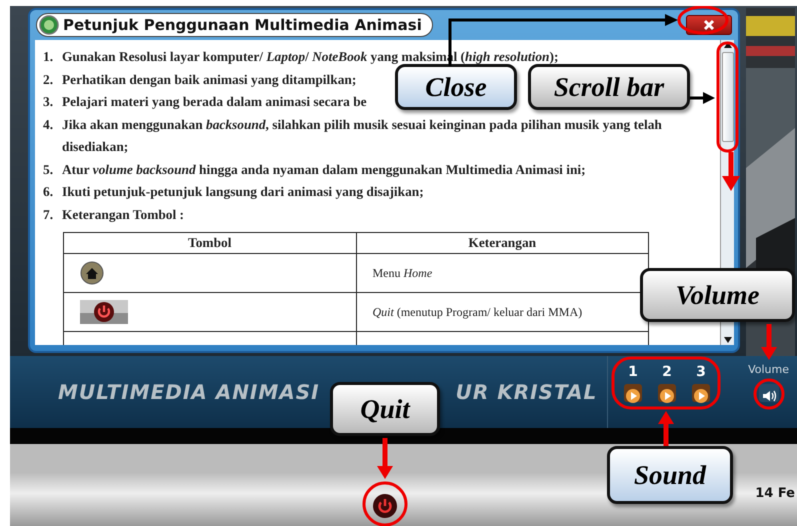 The width and height of the screenshot is (797, 526). What do you see at coordinates (402, 273) in the screenshot?
I see `table-cell-text: Menu Home` at bounding box center [402, 273].